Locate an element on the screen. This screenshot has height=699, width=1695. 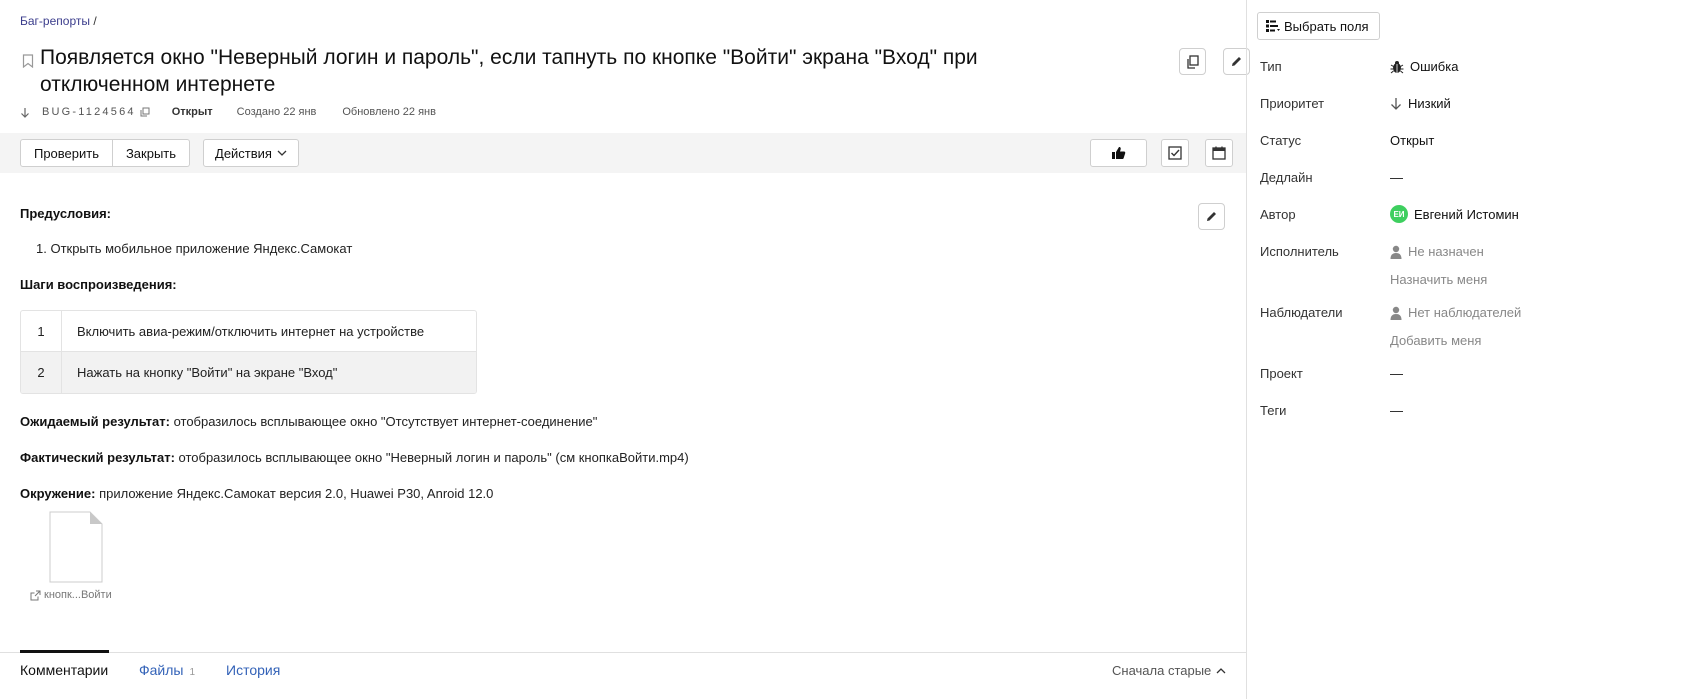
tab-comments: Комментарии is located at coordinates (64, 670).